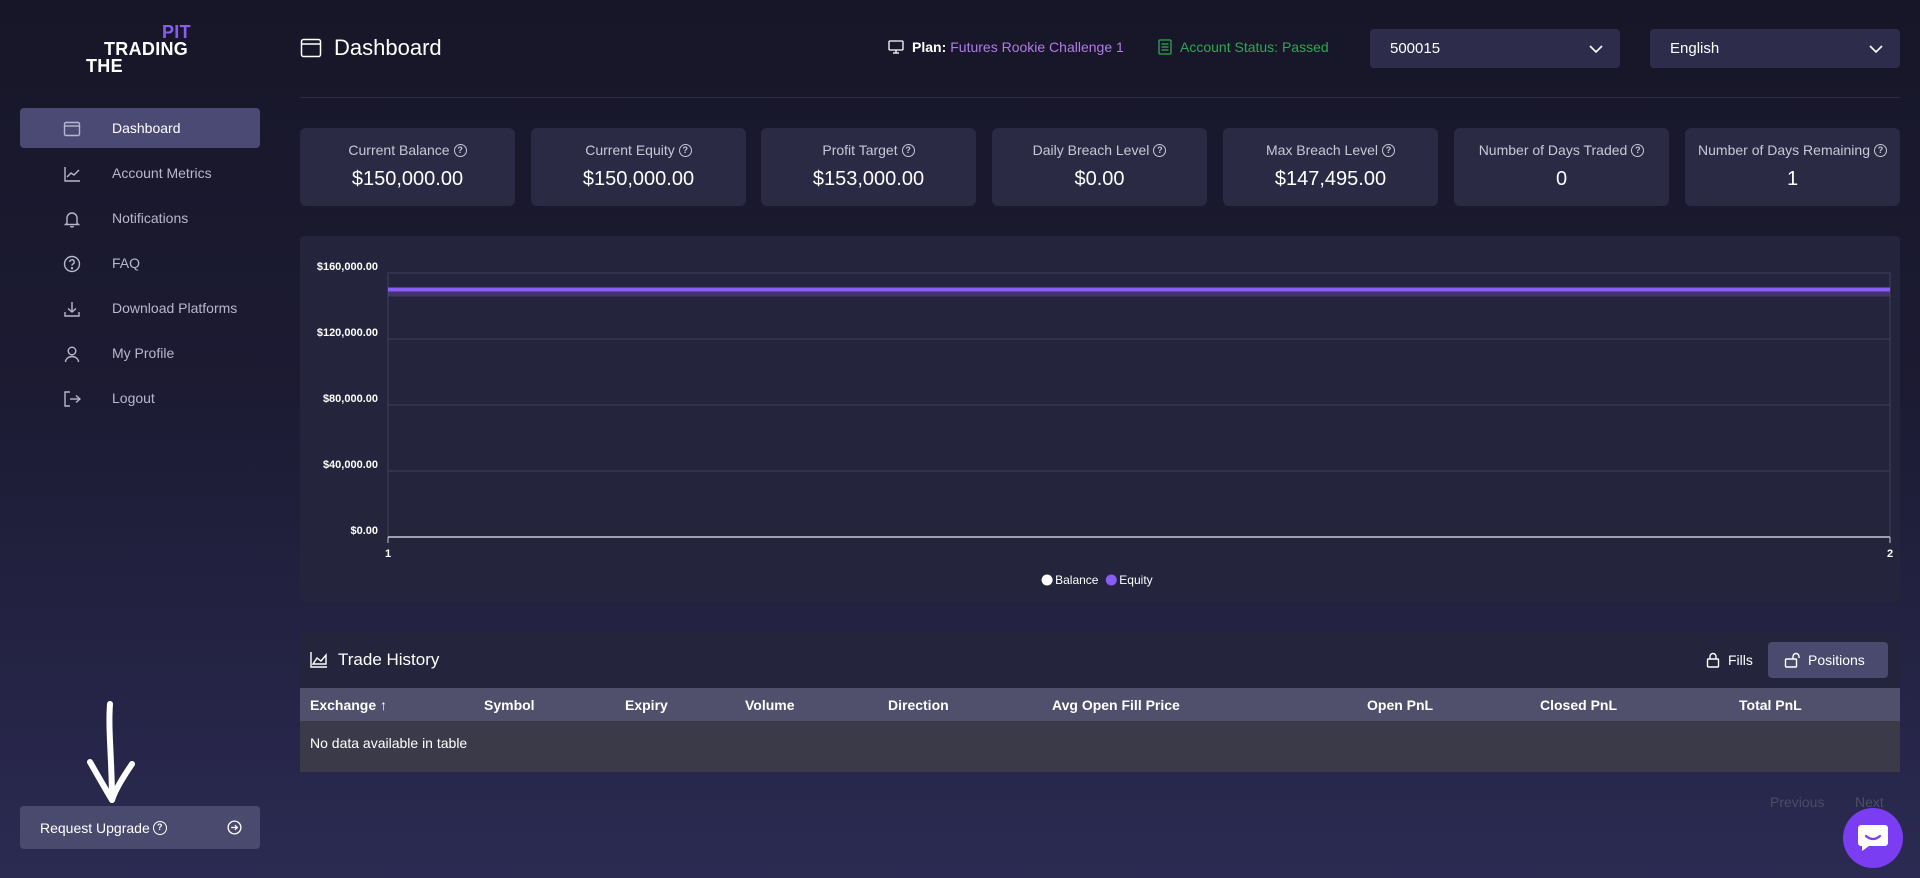 Image resolution: width=1920 pixels, height=878 pixels. I want to click on trade-history-title: Trade History, so click(374, 660).